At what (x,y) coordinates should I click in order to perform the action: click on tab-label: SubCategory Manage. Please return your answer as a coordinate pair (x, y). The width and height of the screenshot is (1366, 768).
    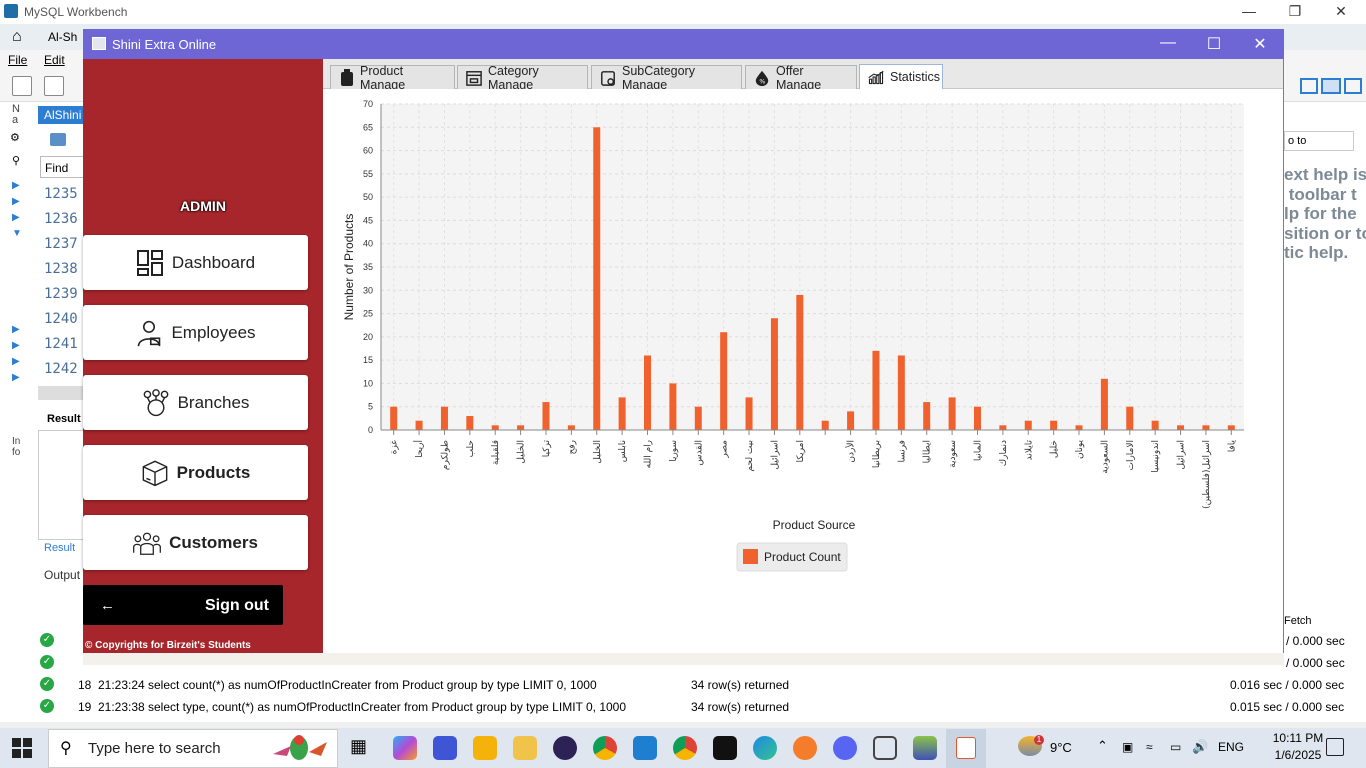
    Looking at the image, I should click on (658, 77).